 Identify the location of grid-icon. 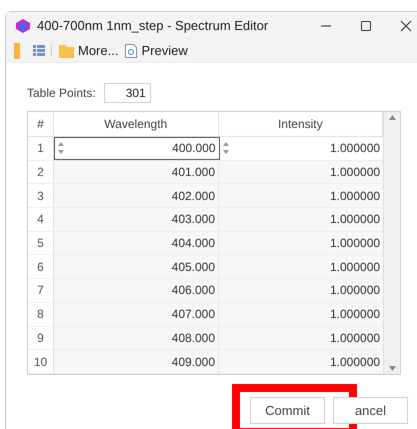
(39, 50).